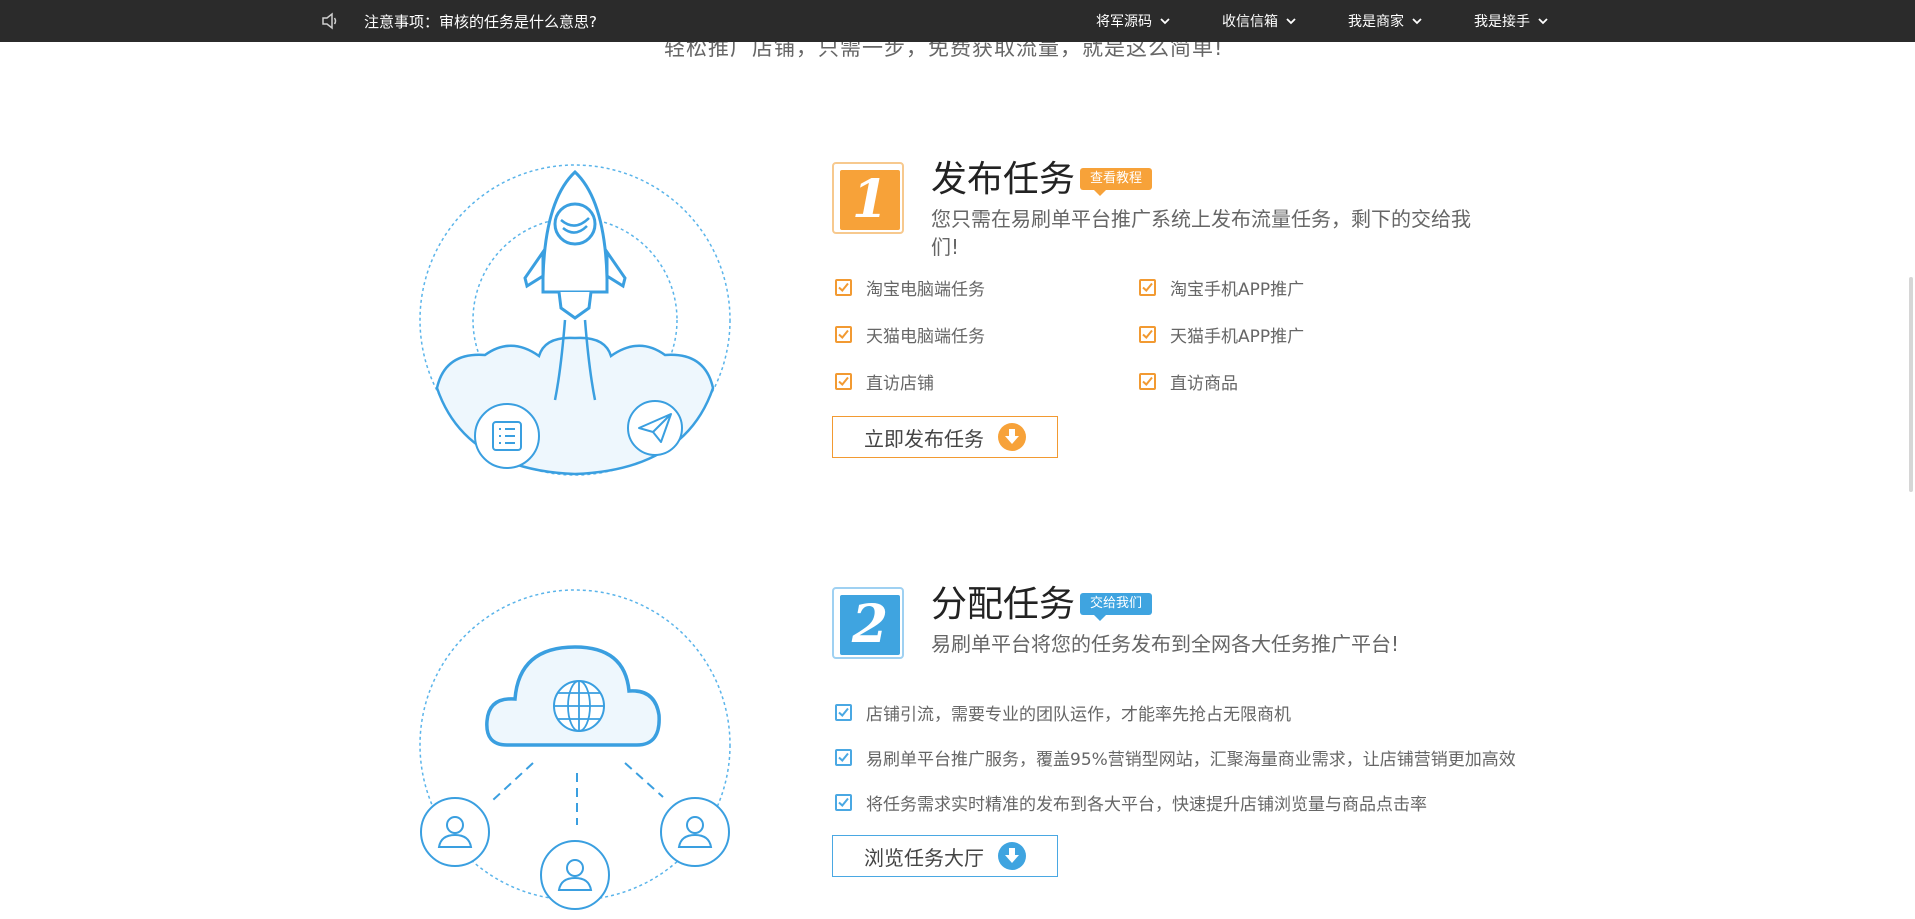 Image resolution: width=1915 pixels, height=919 pixels. I want to click on scrollbar-thumb, so click(1911, 384).